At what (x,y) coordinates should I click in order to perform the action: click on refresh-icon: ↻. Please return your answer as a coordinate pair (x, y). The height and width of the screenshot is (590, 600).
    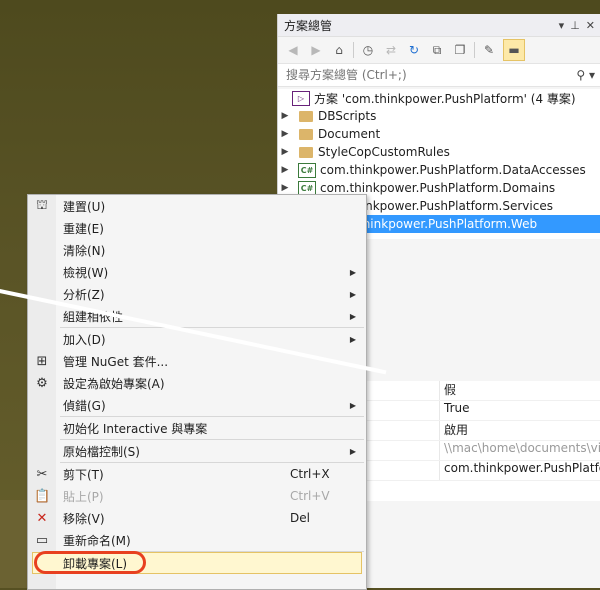
    Looking at the image, I should click on (414, 50).